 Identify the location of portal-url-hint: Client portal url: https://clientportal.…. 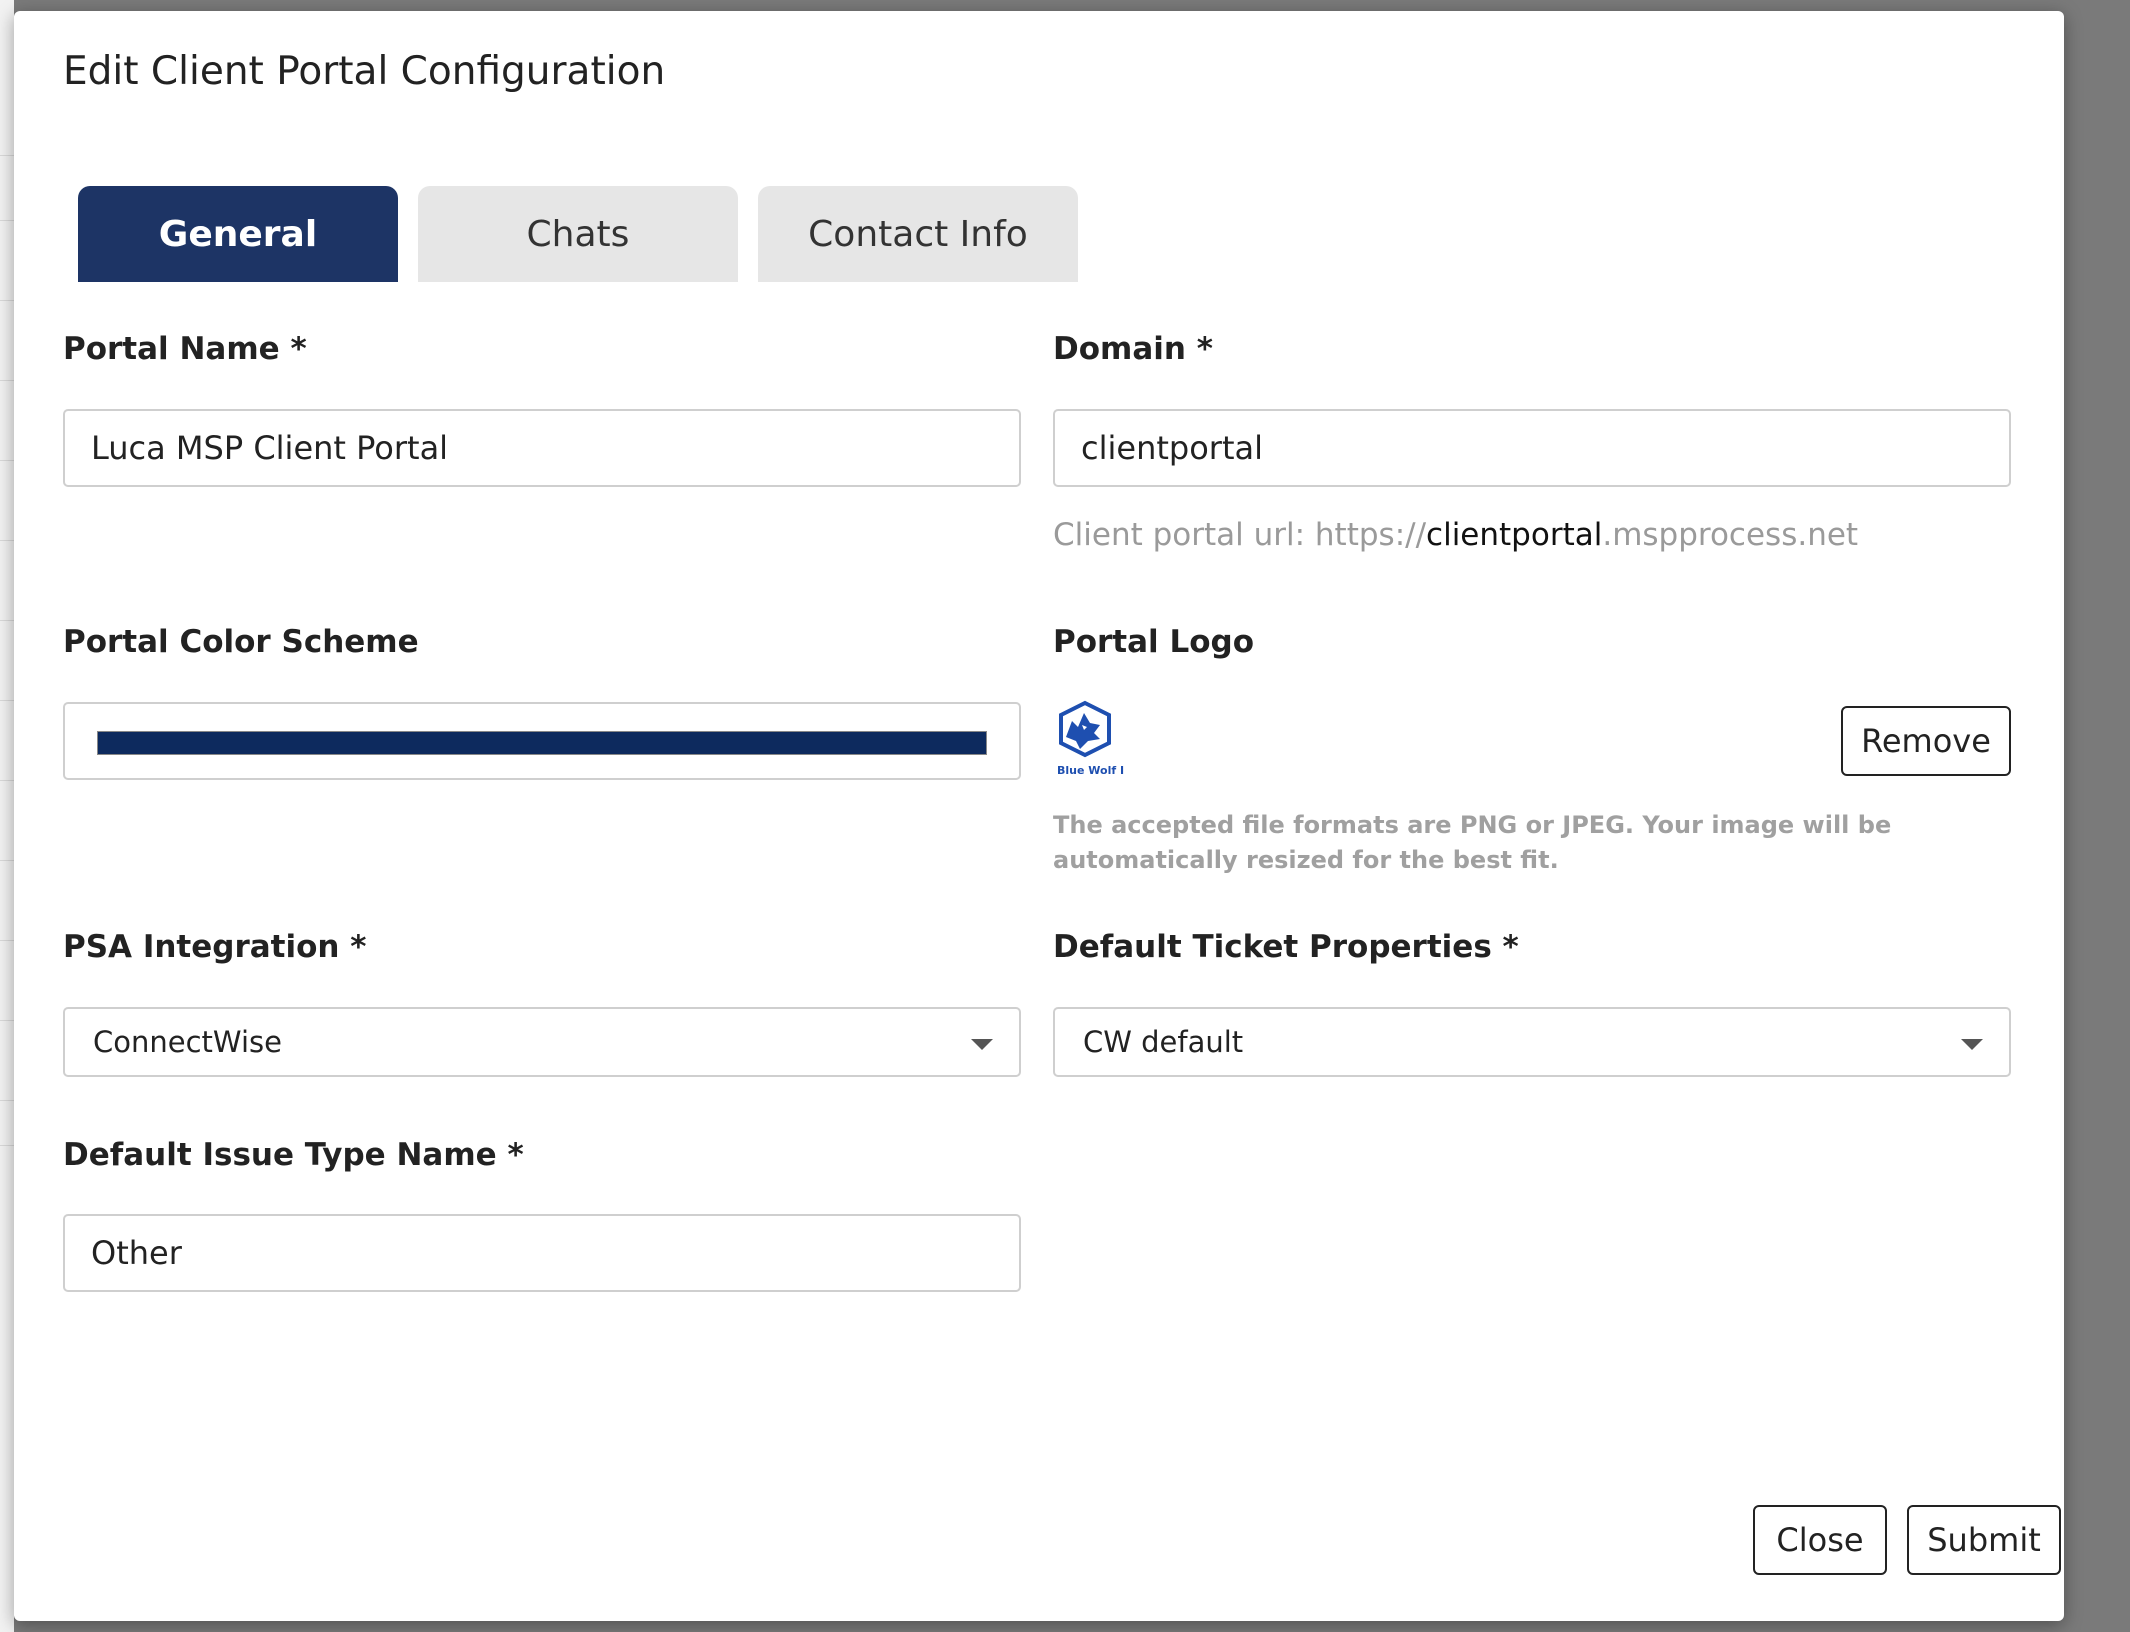
(1455, 535).